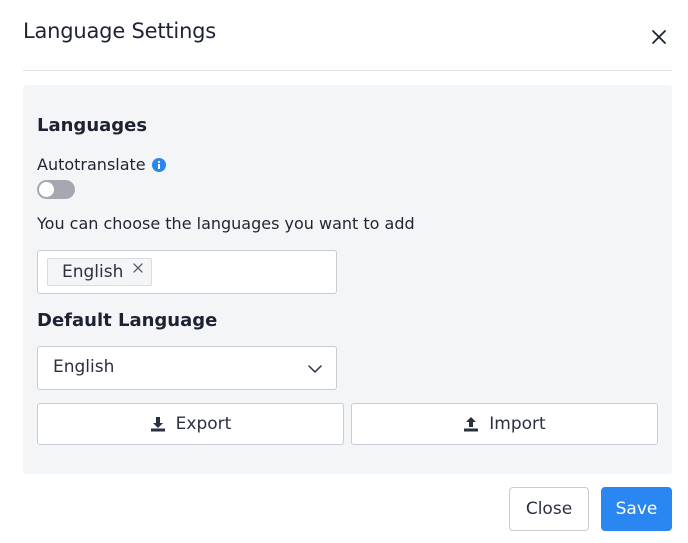 This screenshot has width=688, height=543. What do you see at coordinates (93, 272) in the screenshot?
I see `language-chip-label: English` at bounding box center [93, 272].